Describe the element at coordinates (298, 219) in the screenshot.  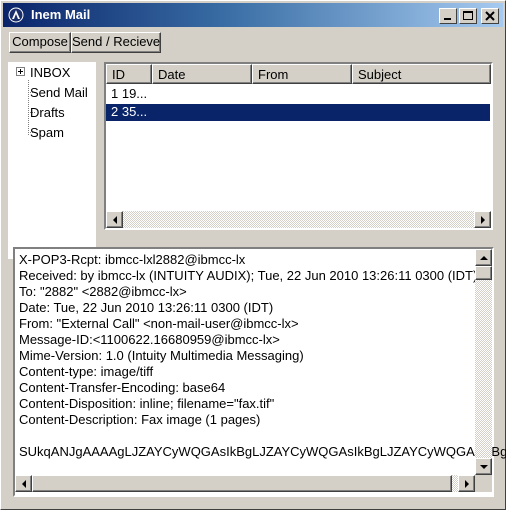
I see `list-horizontal-scrollbar` at that location.